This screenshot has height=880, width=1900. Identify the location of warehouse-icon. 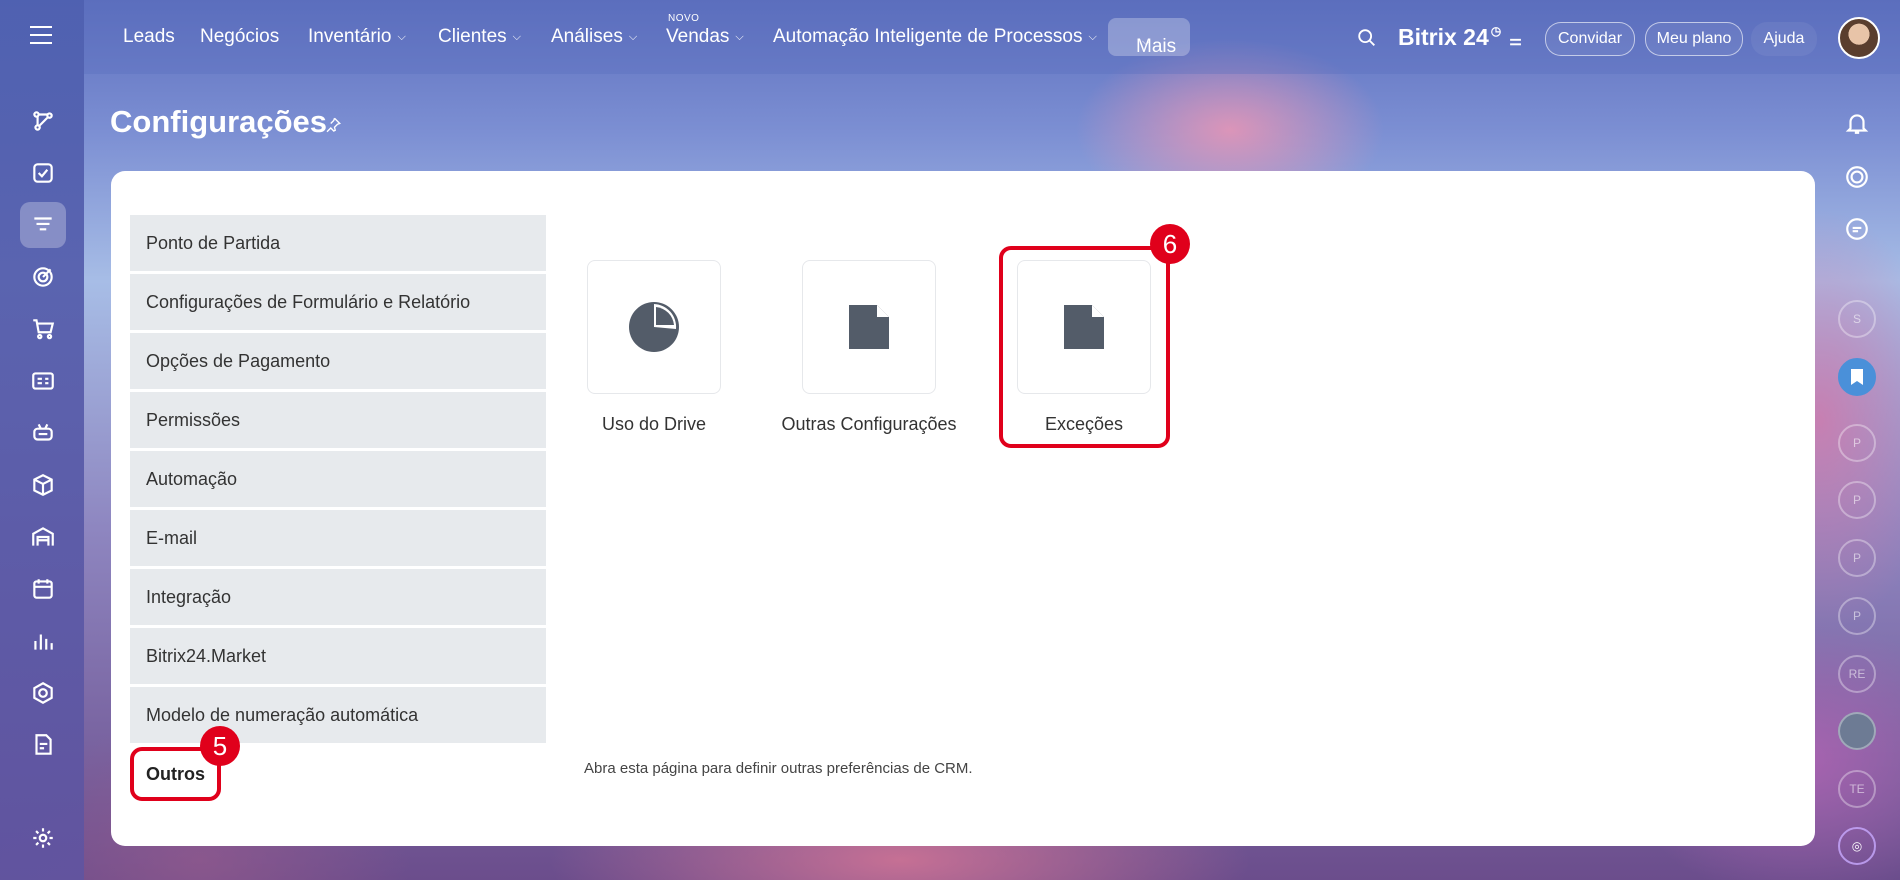
(43, 537).